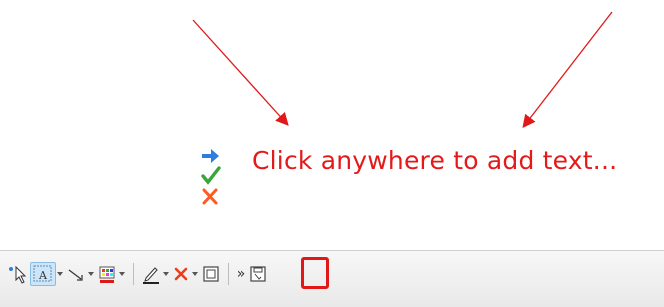 The image size is (664, 307). I want to click on image-frame-icon, so click(211, 274).